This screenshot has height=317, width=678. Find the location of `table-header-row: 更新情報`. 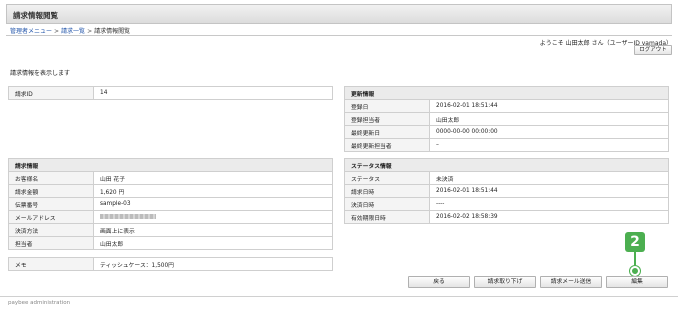

table-header-row: 更新情報 is located at coordinates (506, 93).